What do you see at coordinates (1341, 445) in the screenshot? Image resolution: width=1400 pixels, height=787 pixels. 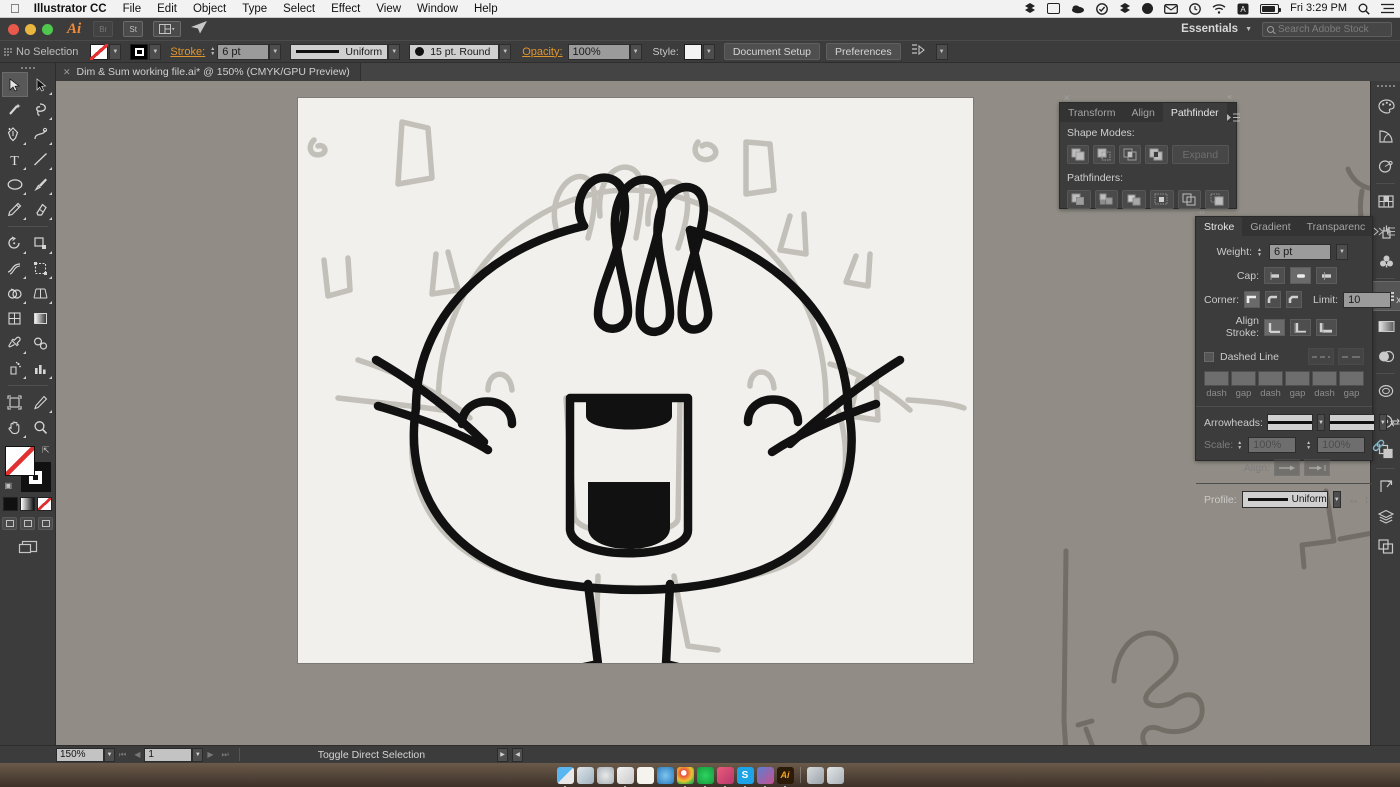 I see `scale-end-field: 100%` at bounding box center [1341, 445].